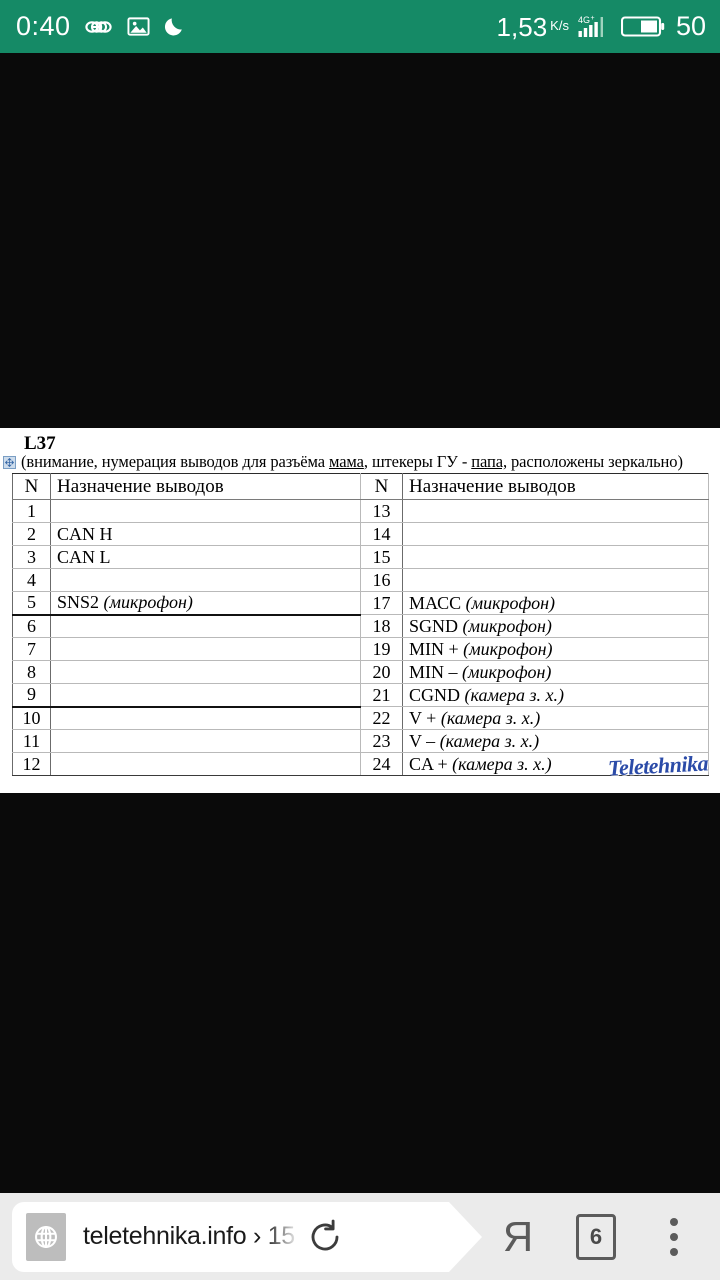 The height and width of the screenshot is (1280, 720). What do you see at coordinates (31, 672) in the screenshot?
I see `cell-n-left: 8` at bounding box center [31, 672].